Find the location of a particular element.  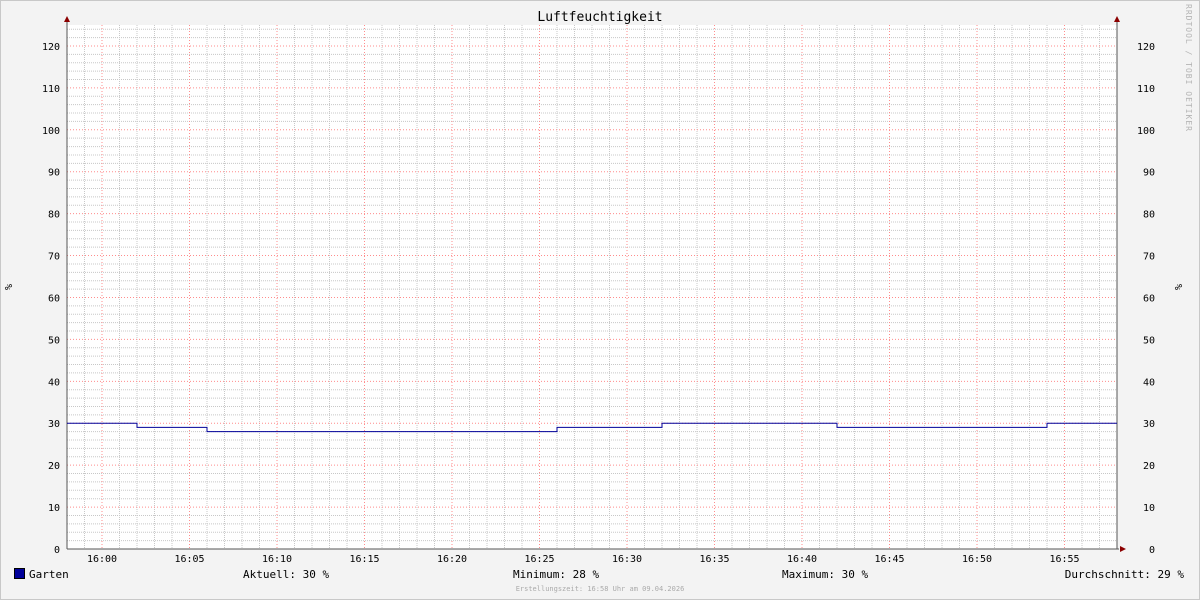

legend-minimum: Minimum: 28 % is located at coordinates (556, 574).